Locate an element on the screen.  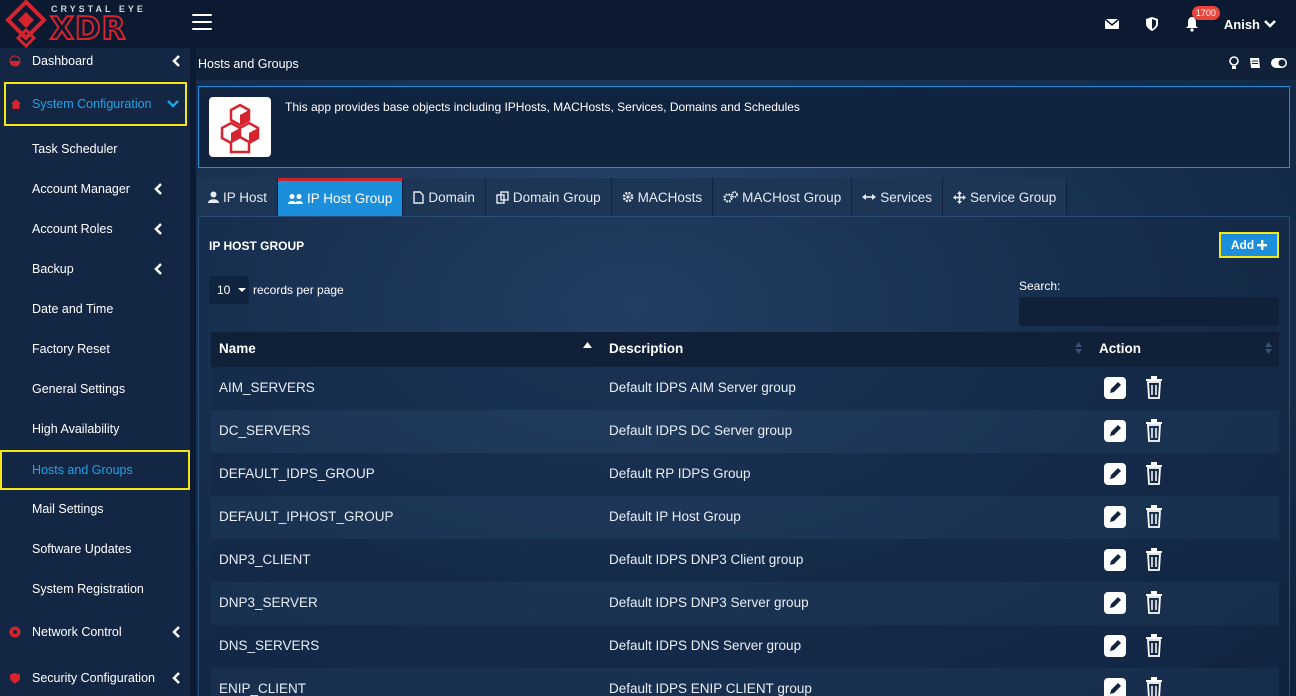
gauge-icon is located at coordinates (15, 61).